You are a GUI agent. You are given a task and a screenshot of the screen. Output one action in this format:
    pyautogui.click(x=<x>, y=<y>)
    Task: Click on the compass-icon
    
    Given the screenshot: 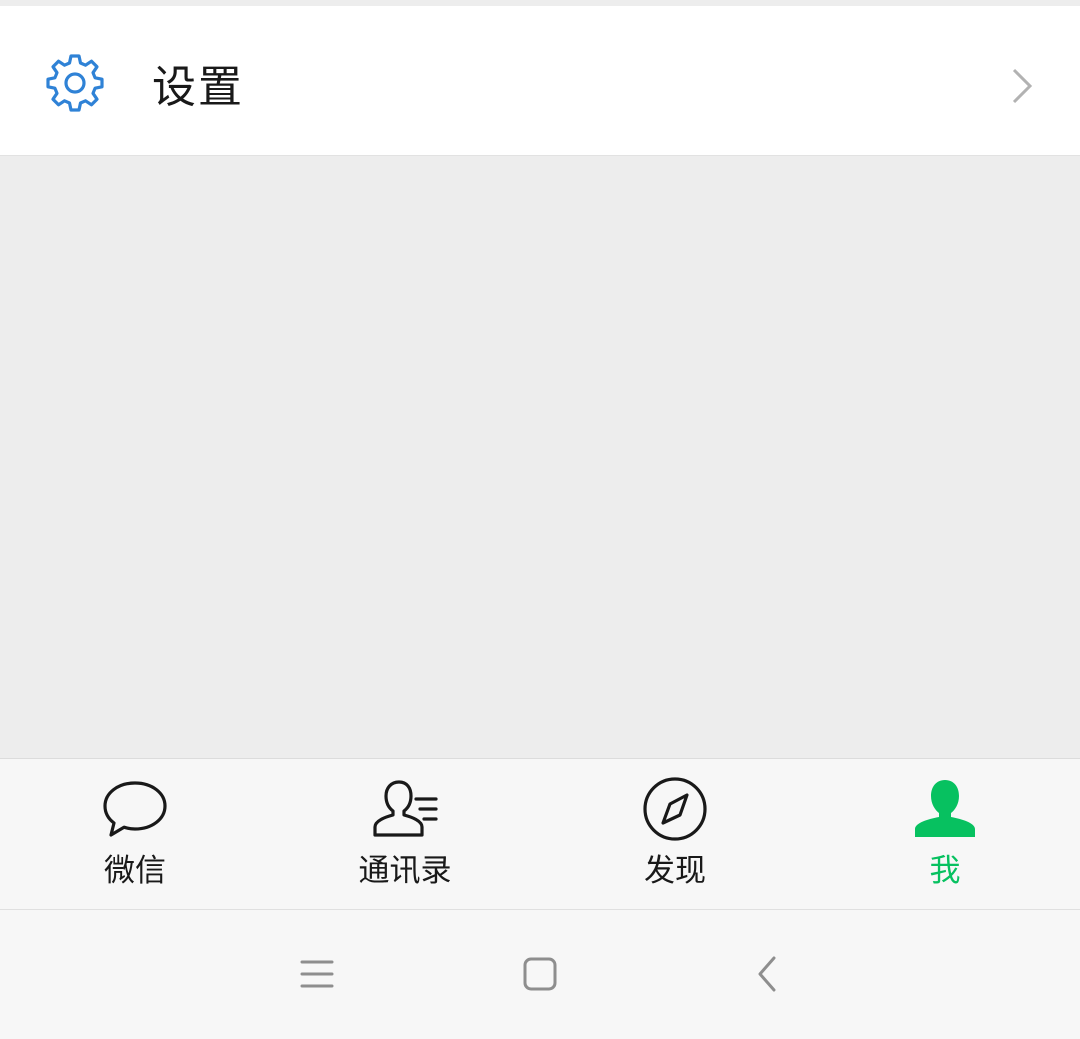 What is the action you would take?
    pyautogui.click(x=675, y=809)
    